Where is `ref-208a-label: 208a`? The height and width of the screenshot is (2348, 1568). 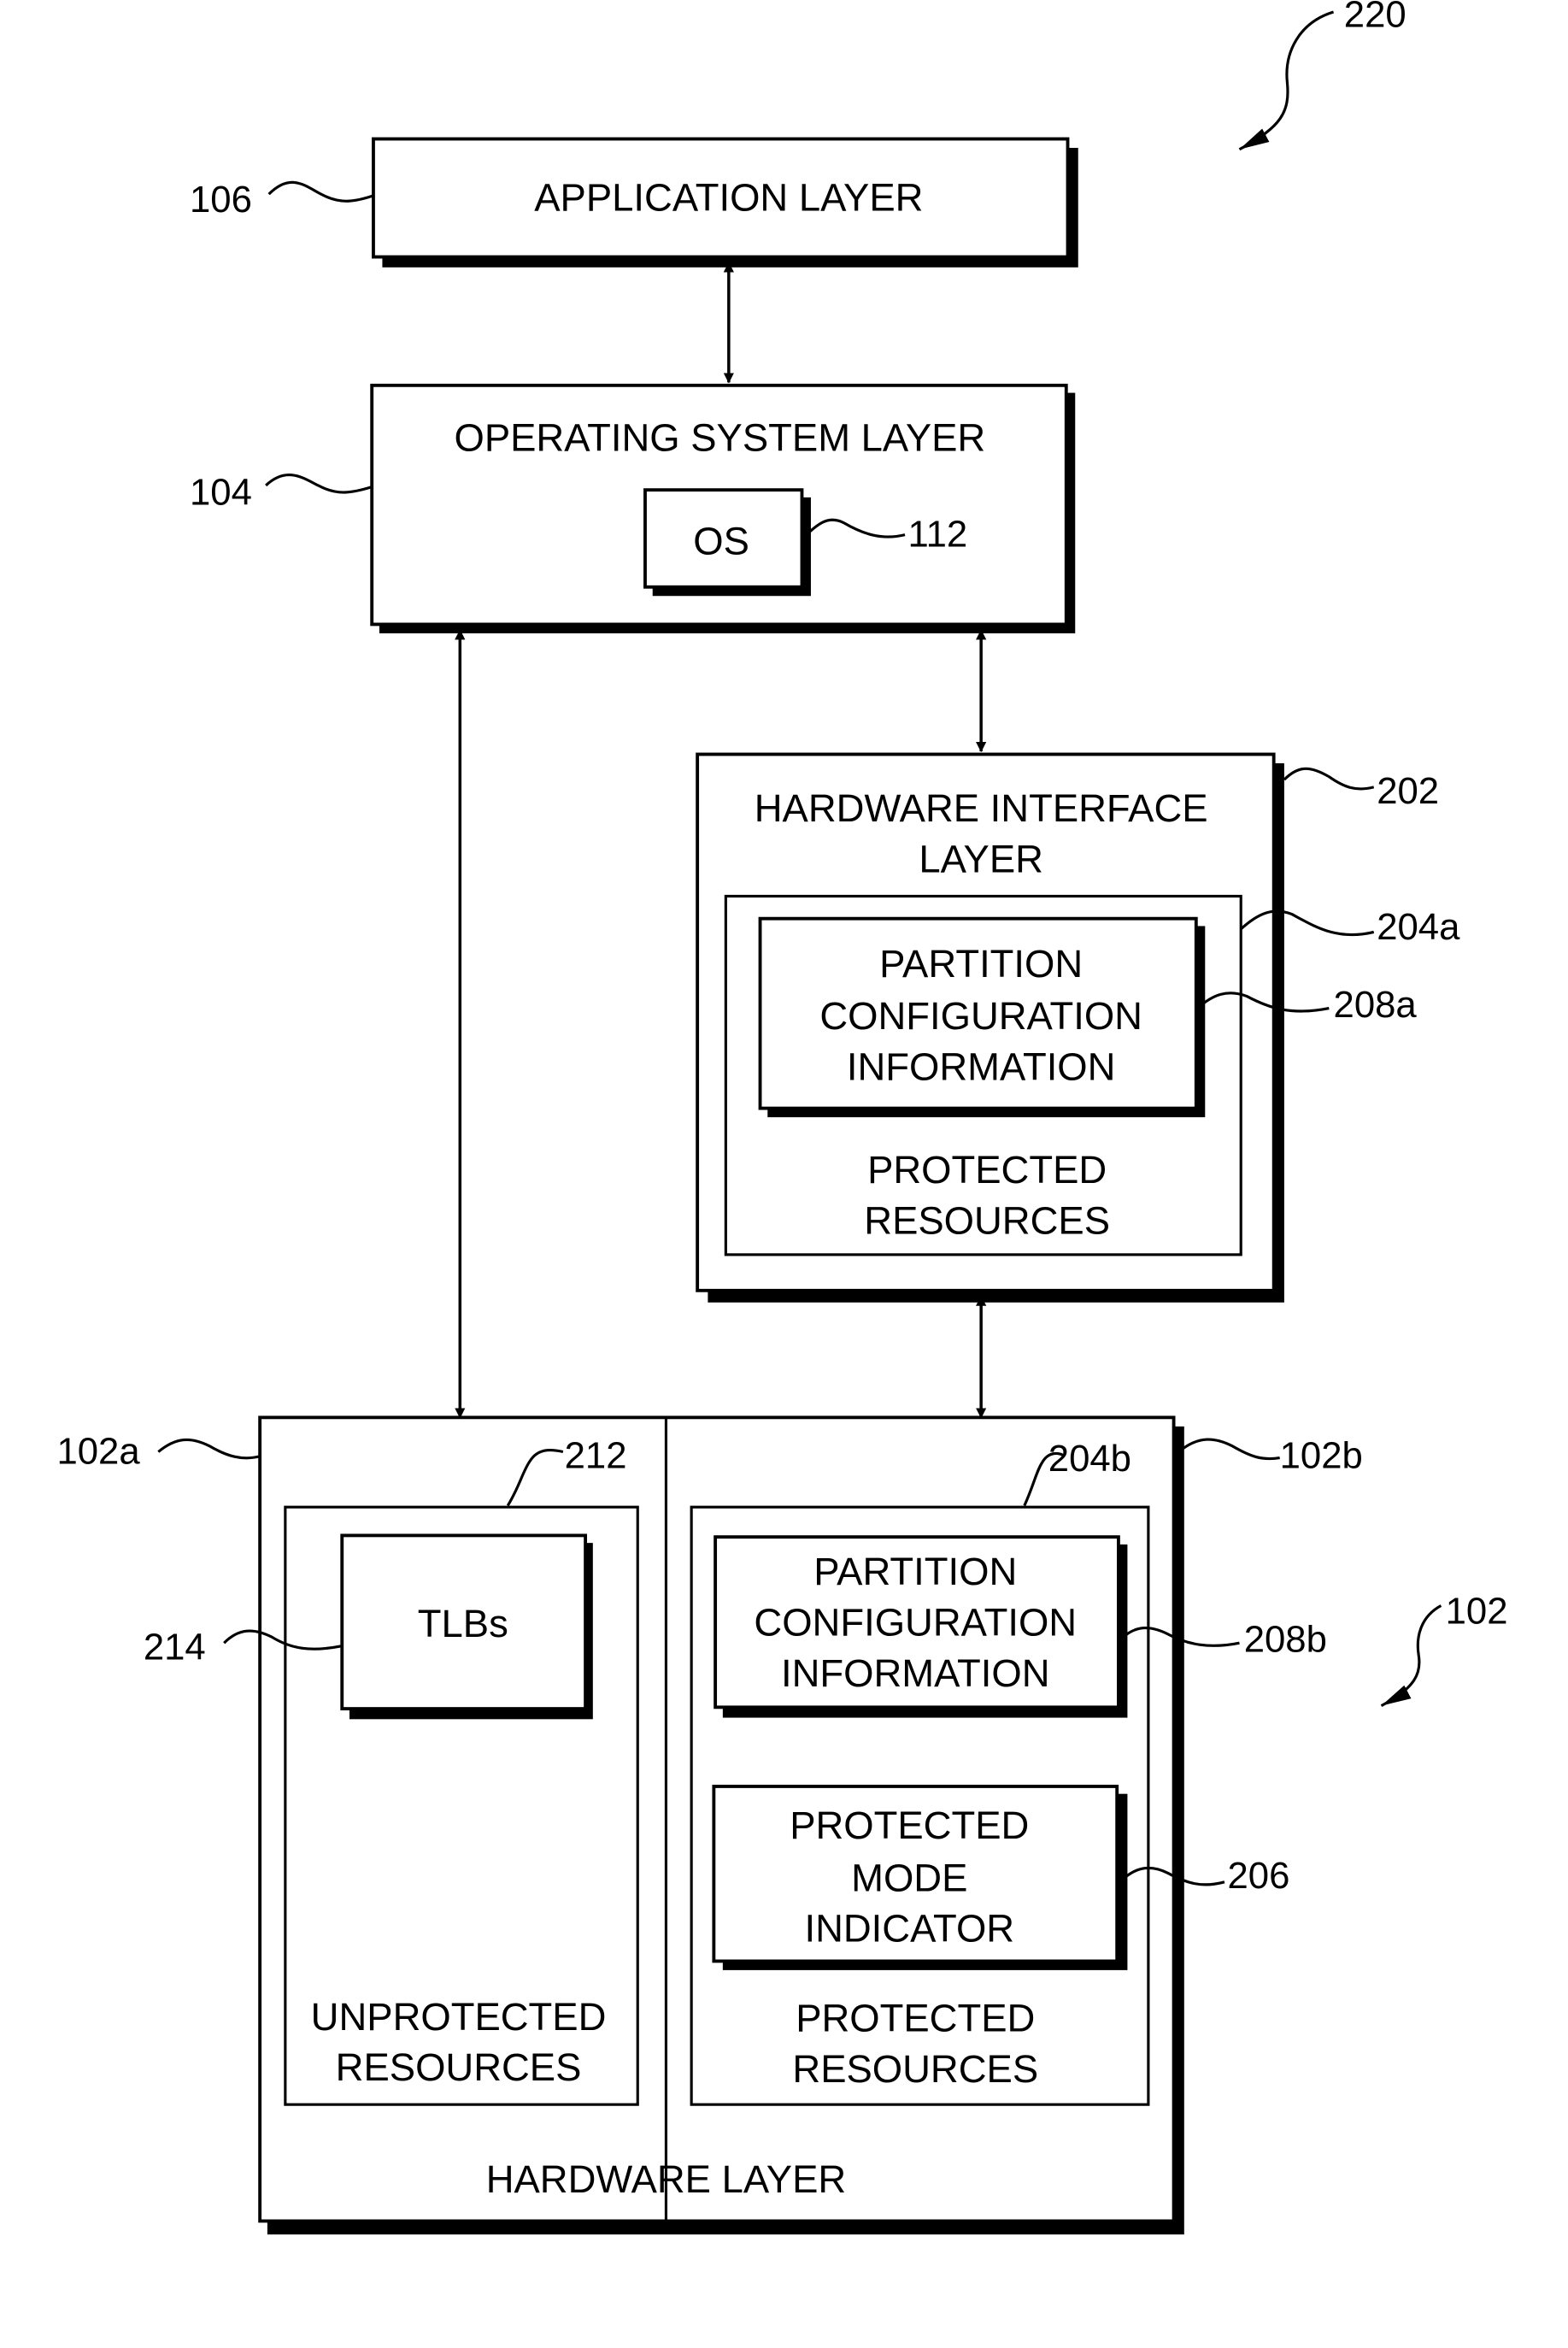
ref-208a-label: 208a is located at coordinates (1376, 1005).